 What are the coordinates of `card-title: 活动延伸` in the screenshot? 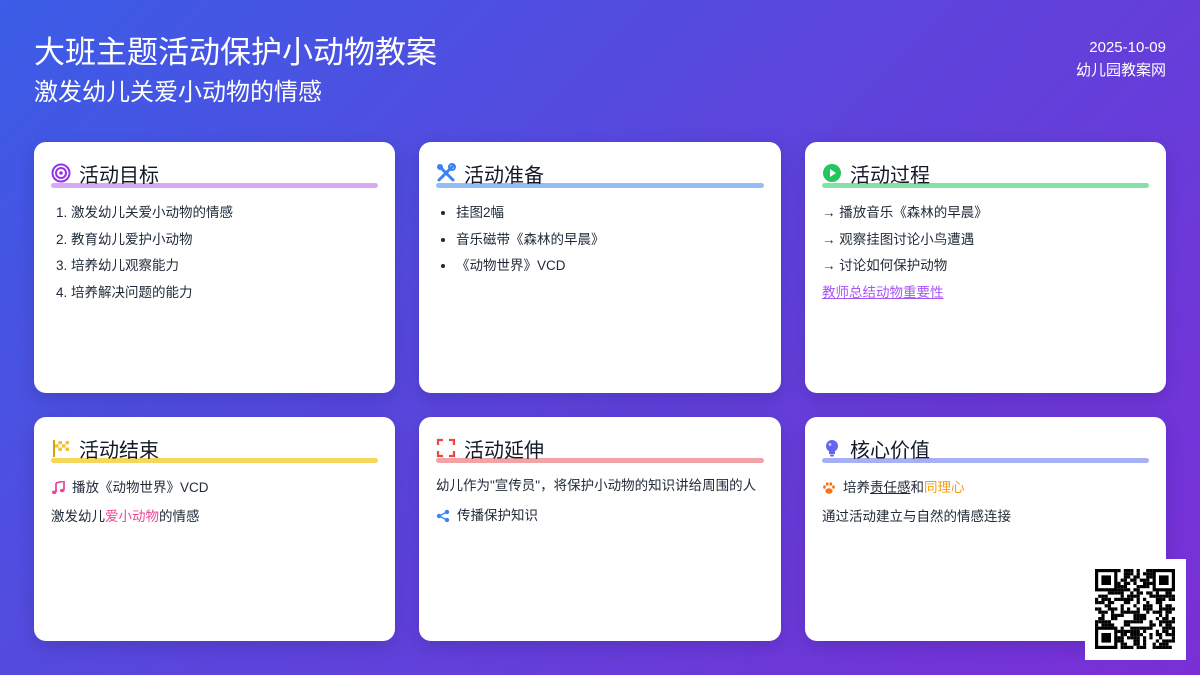 It's located at (504, 450).